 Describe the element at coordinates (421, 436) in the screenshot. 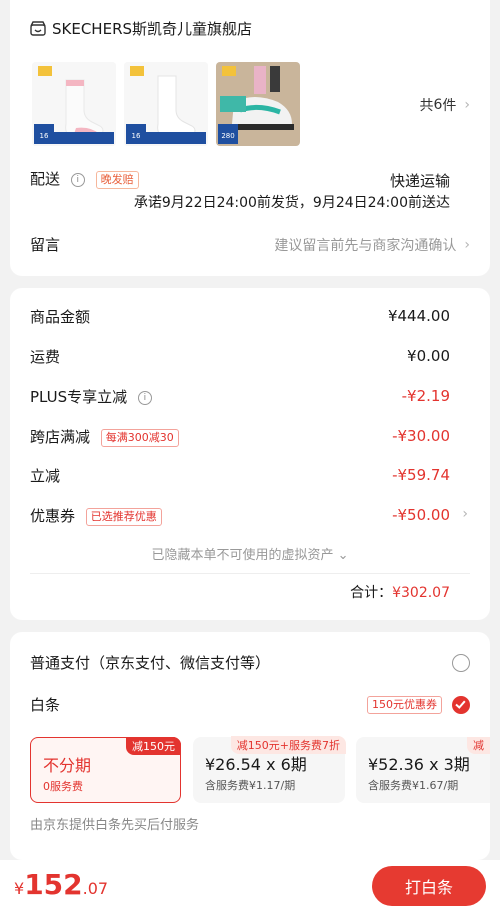

I see `cross-store-value: -¥30.00` at that location.